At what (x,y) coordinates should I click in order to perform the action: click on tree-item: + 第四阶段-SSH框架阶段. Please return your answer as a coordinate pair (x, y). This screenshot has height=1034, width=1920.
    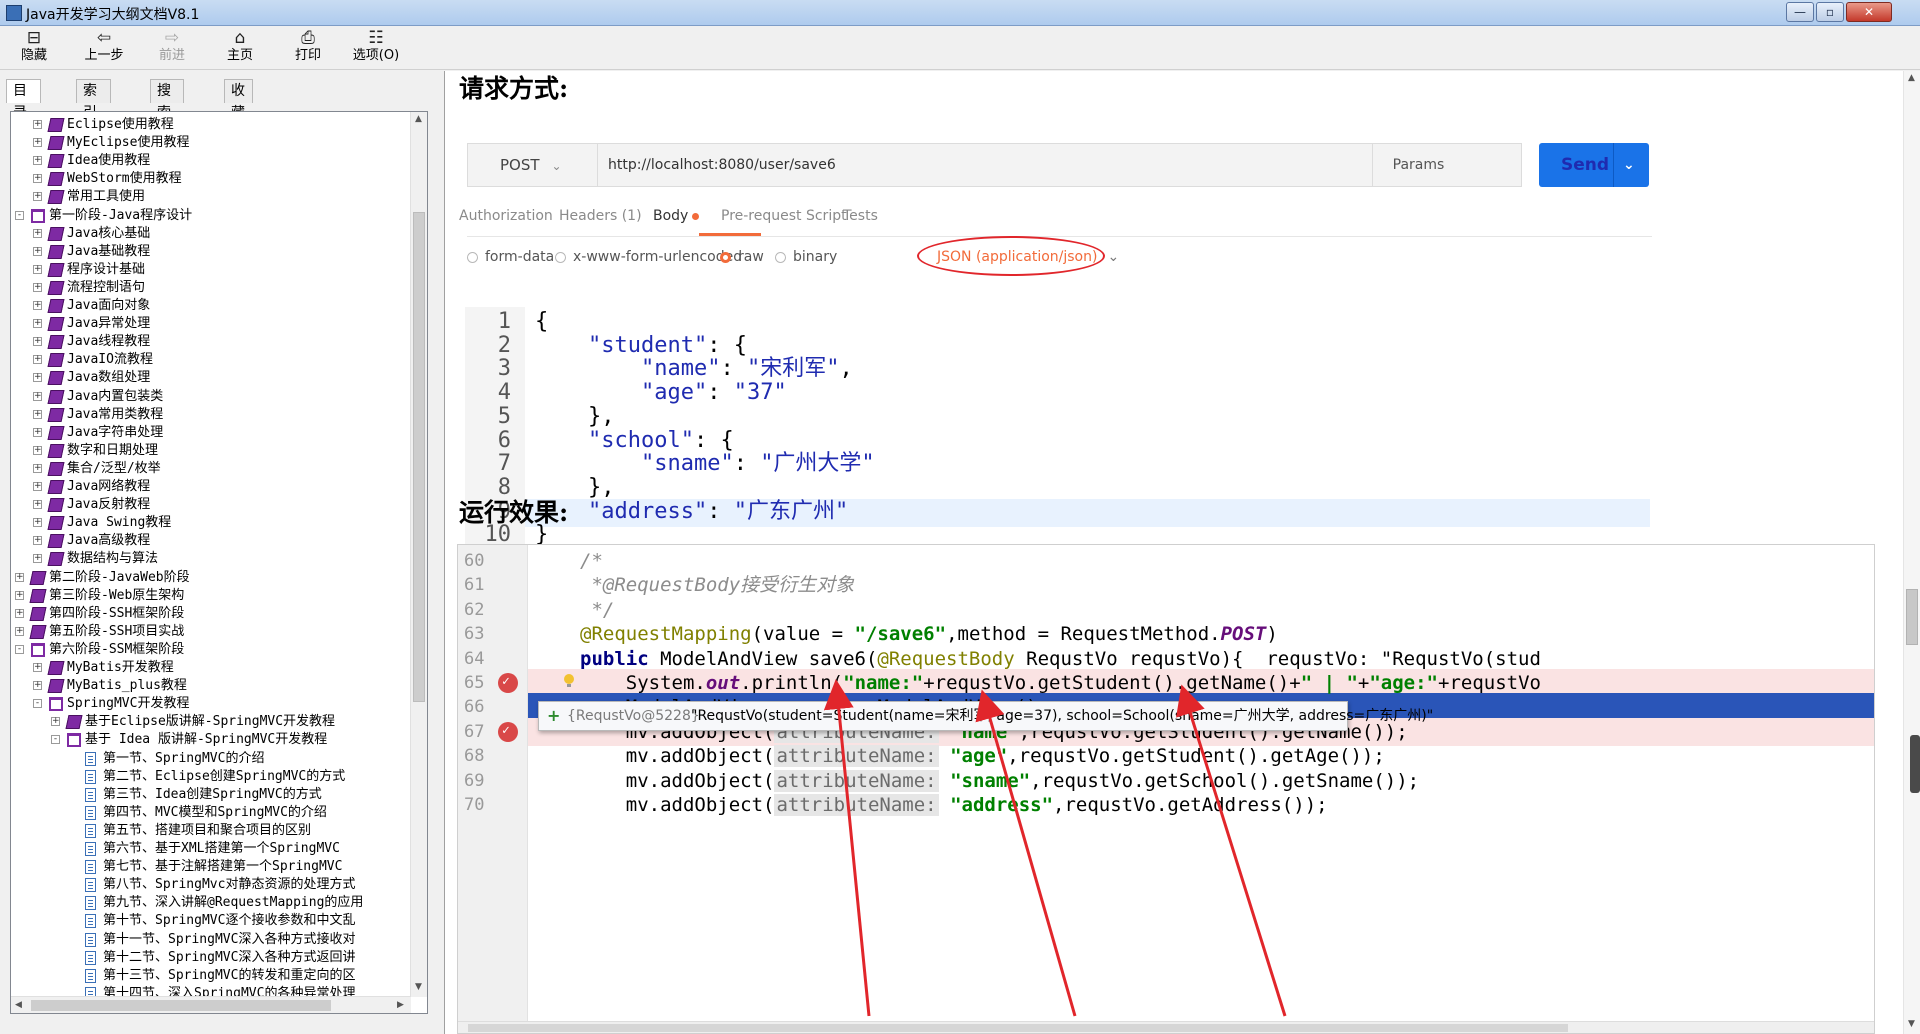
    Looking at the image, I should click on (211, 614).